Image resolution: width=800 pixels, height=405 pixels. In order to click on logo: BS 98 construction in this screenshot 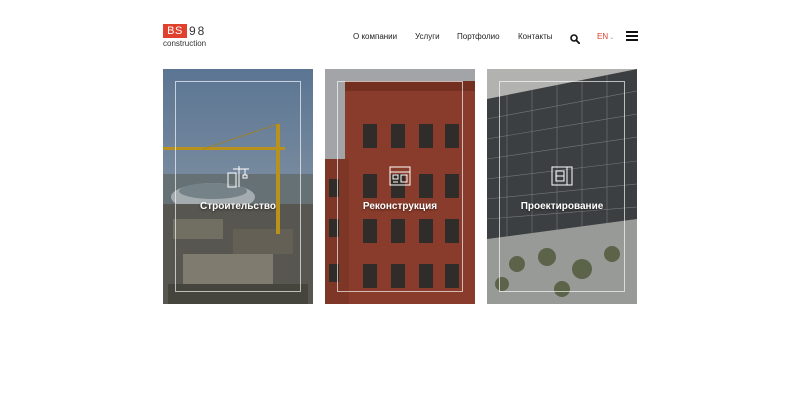, I will do `click(193, 37)`.